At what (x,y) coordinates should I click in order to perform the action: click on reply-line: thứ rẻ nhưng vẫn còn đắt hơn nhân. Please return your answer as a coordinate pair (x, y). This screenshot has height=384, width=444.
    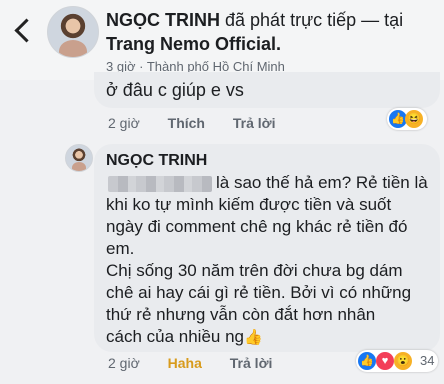
    Looking at the image, I should click on (241, 314).